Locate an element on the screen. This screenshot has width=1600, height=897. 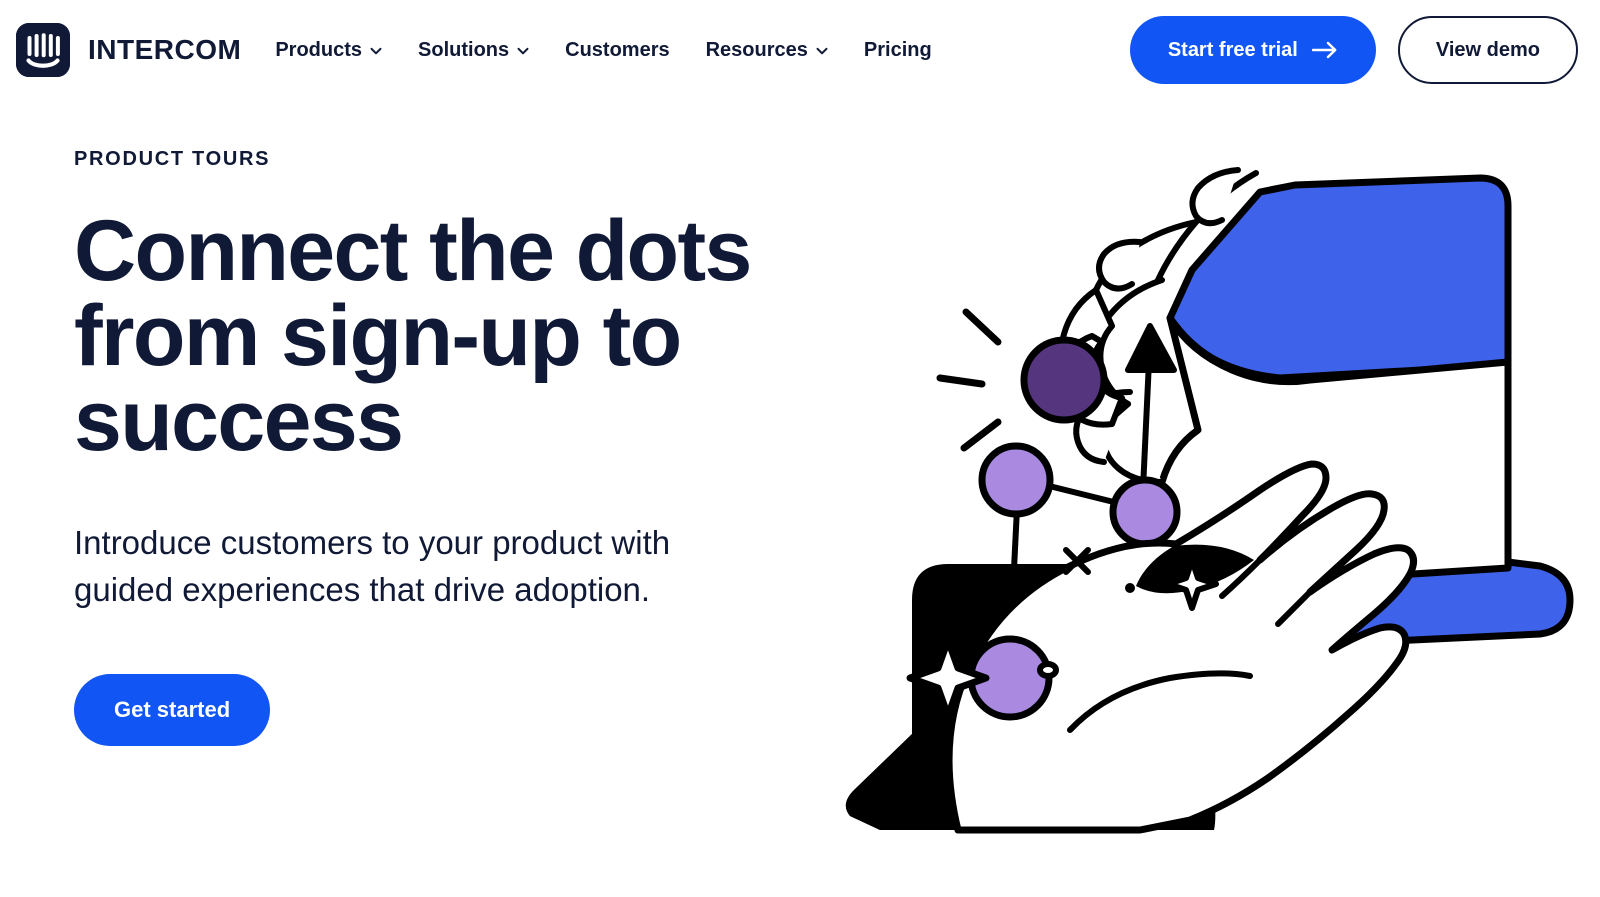
nav-item-label: Pricing is located at coordinates (897, 49).